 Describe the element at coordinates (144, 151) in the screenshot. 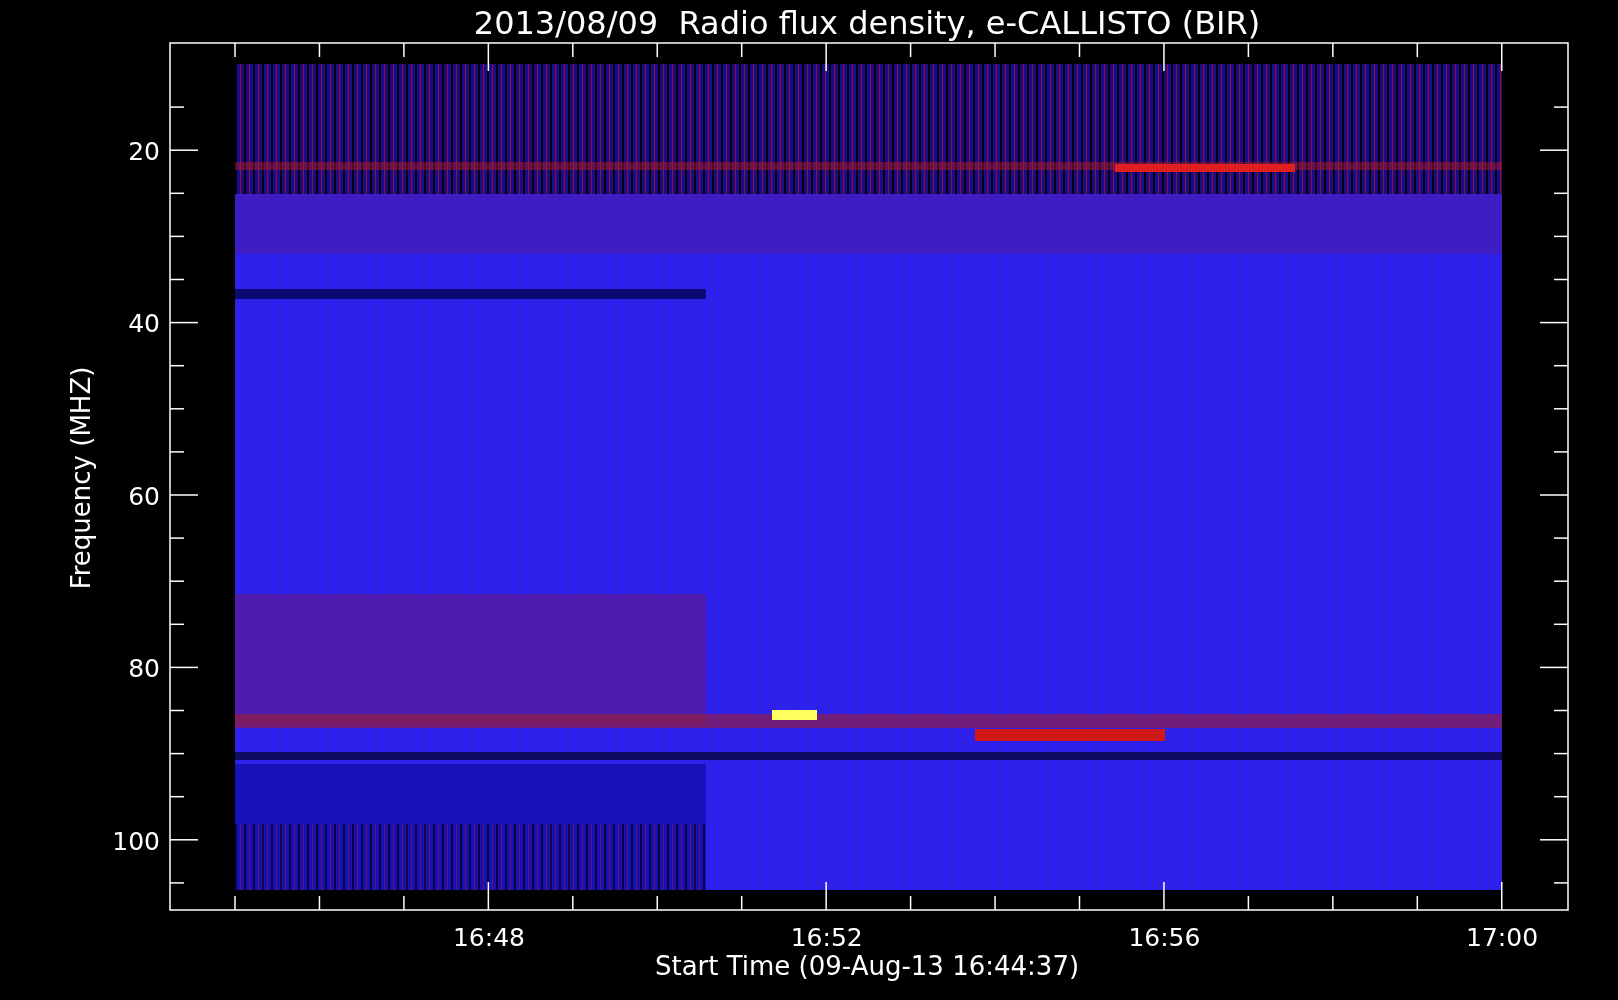

I see `y-tick-label: 20` at that location.